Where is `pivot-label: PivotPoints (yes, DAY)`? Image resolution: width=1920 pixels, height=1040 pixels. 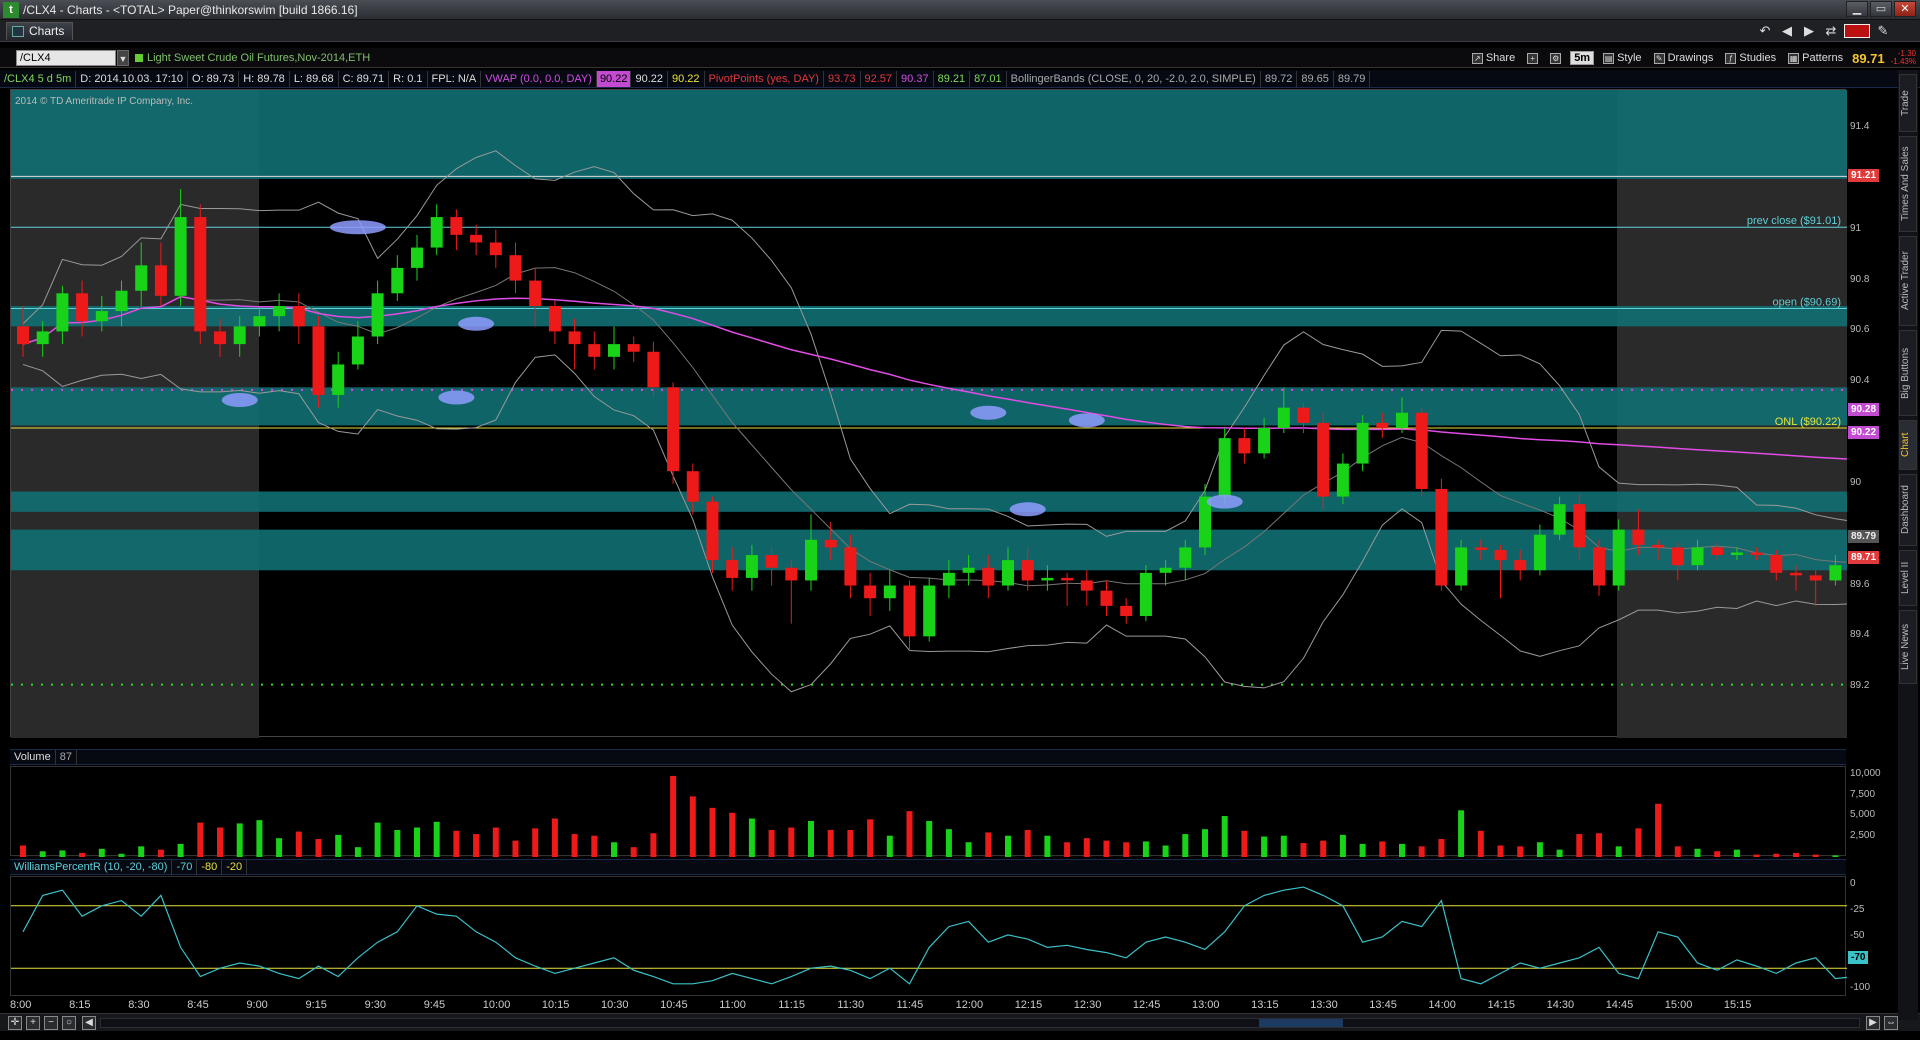 pivot-label: PivotPoints (yes, DAY) is located at coordinates (764, 78).